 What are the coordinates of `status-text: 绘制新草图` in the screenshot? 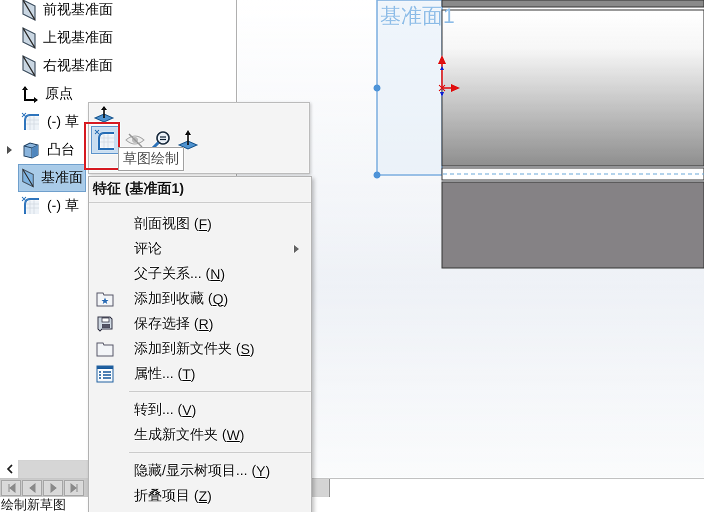 It's located at (33, 504).